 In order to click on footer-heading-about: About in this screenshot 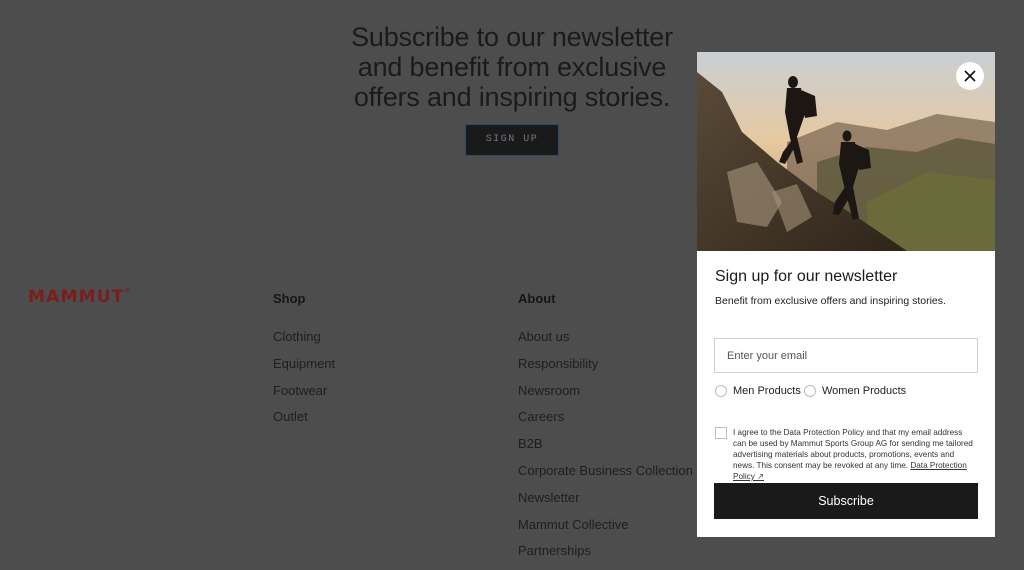, I will do `click(537, 298)`.